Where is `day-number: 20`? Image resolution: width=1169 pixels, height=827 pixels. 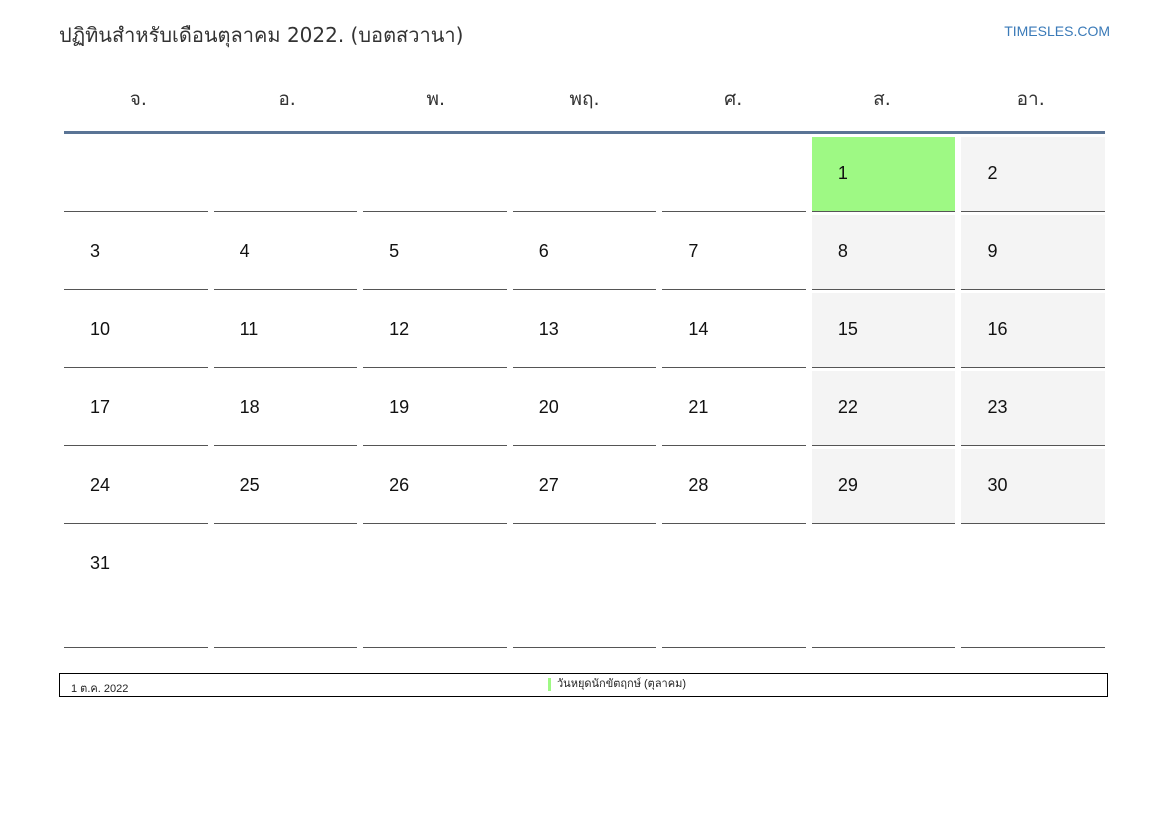 day-number: 20 is located at coordinates (548, 407).